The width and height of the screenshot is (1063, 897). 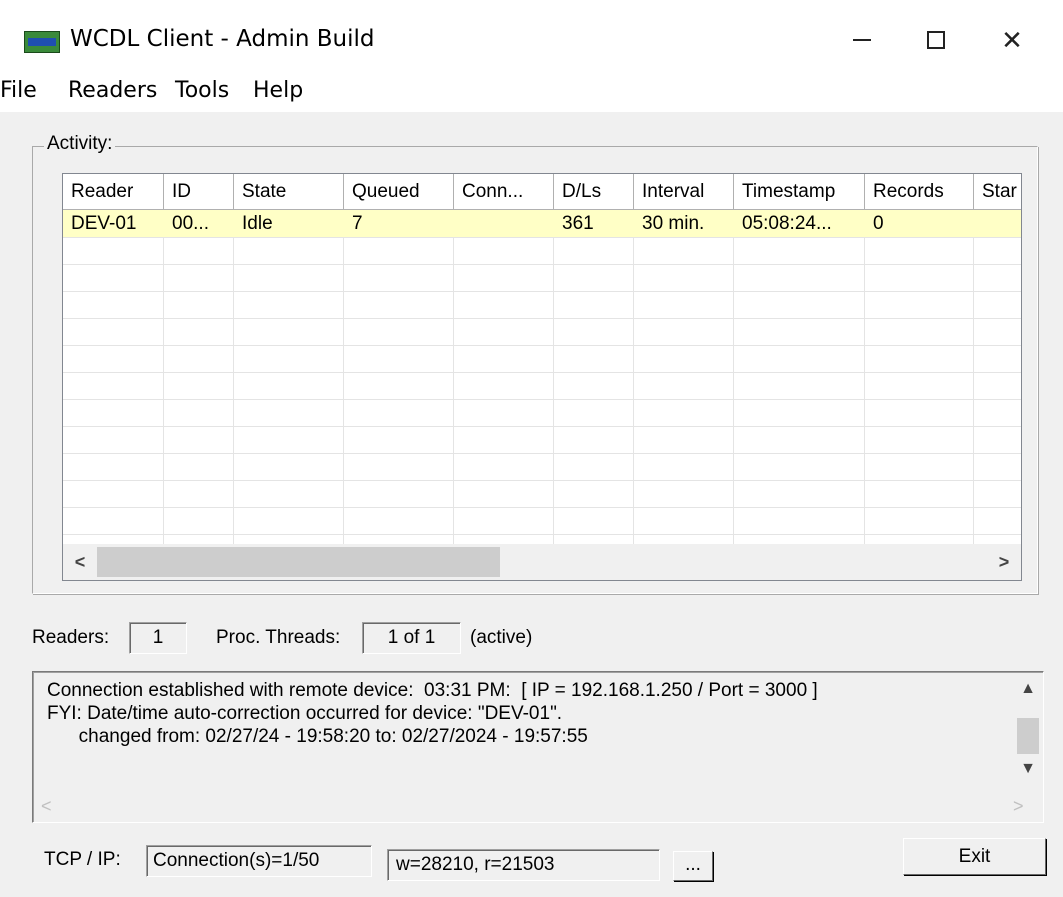 What do you see at coordinates (289, 192) in the screenshot?
I see `column-state: State` at bounding box center [289, 192].